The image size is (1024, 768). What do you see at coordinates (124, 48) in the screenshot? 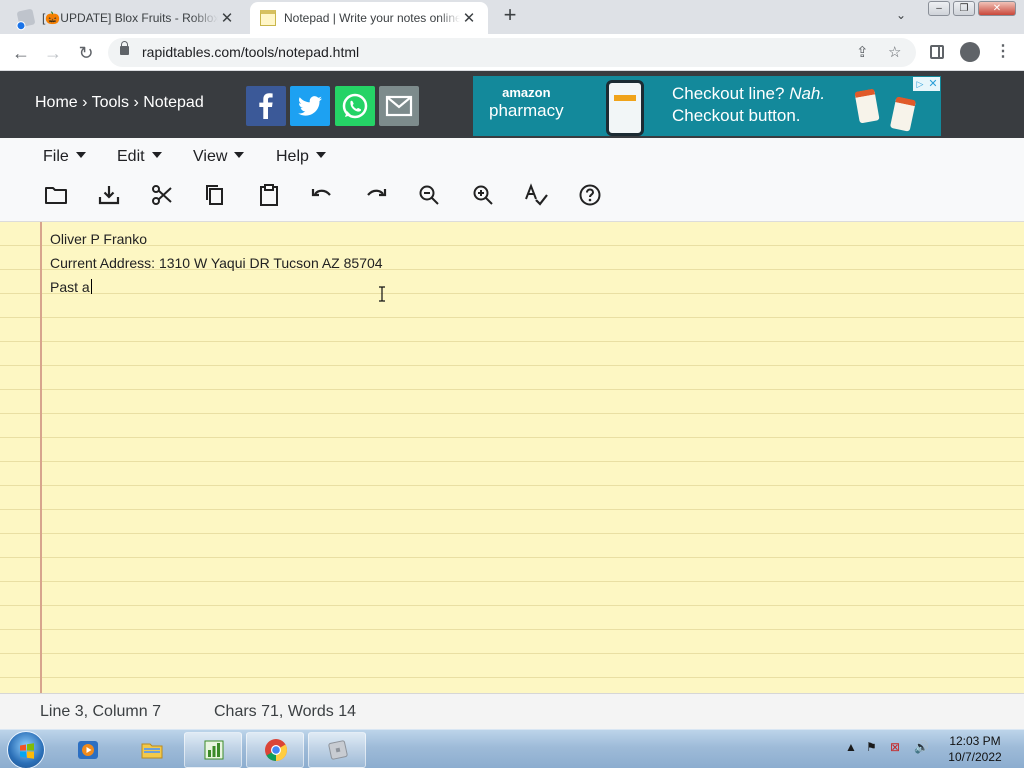
I see `lock-icon` at bounding box center [124, 48].